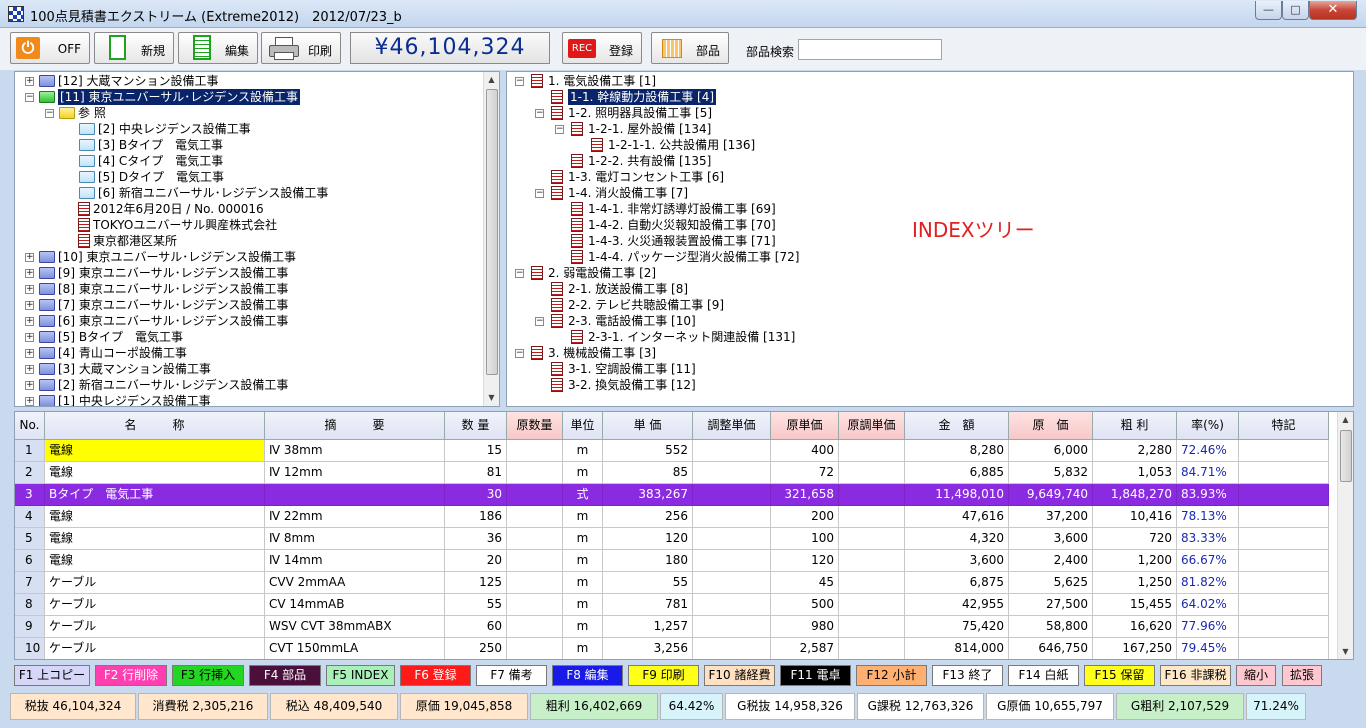 This screenshot has height=728, width=1366. Describe the element at coordinates (476, 583) in the screenshot. I see `table-cell: 125` at that location.